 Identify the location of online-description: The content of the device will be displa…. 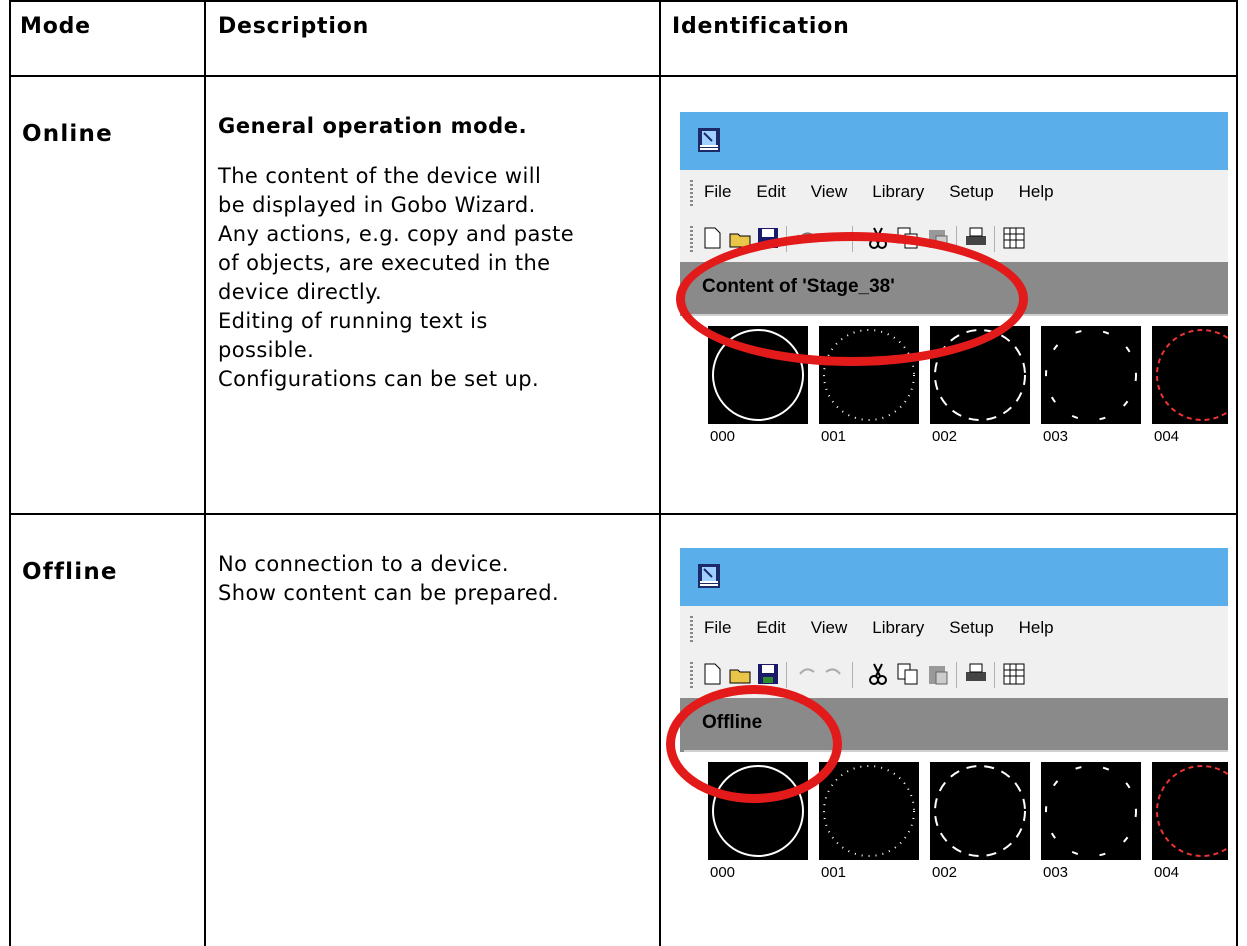
(396, 277).